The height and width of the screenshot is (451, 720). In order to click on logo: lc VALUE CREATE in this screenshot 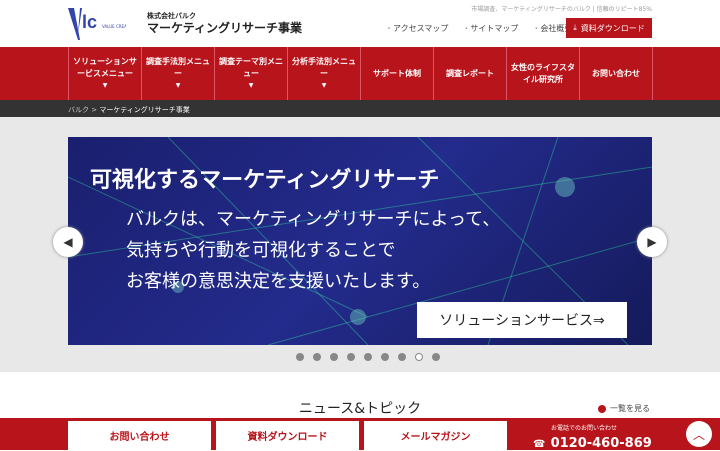, I will do `click(99, 23)`.